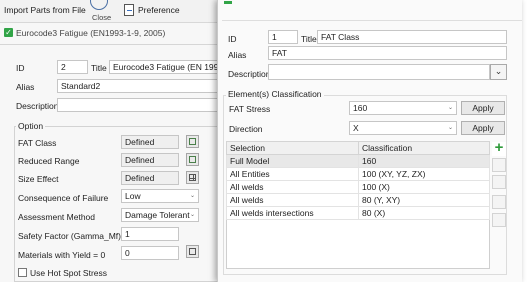  What do you see at coordinates (160, 196) in the screenshot?
I see `consequence-of-failure-select: Low ⌄` at bounding box center [160, 196].